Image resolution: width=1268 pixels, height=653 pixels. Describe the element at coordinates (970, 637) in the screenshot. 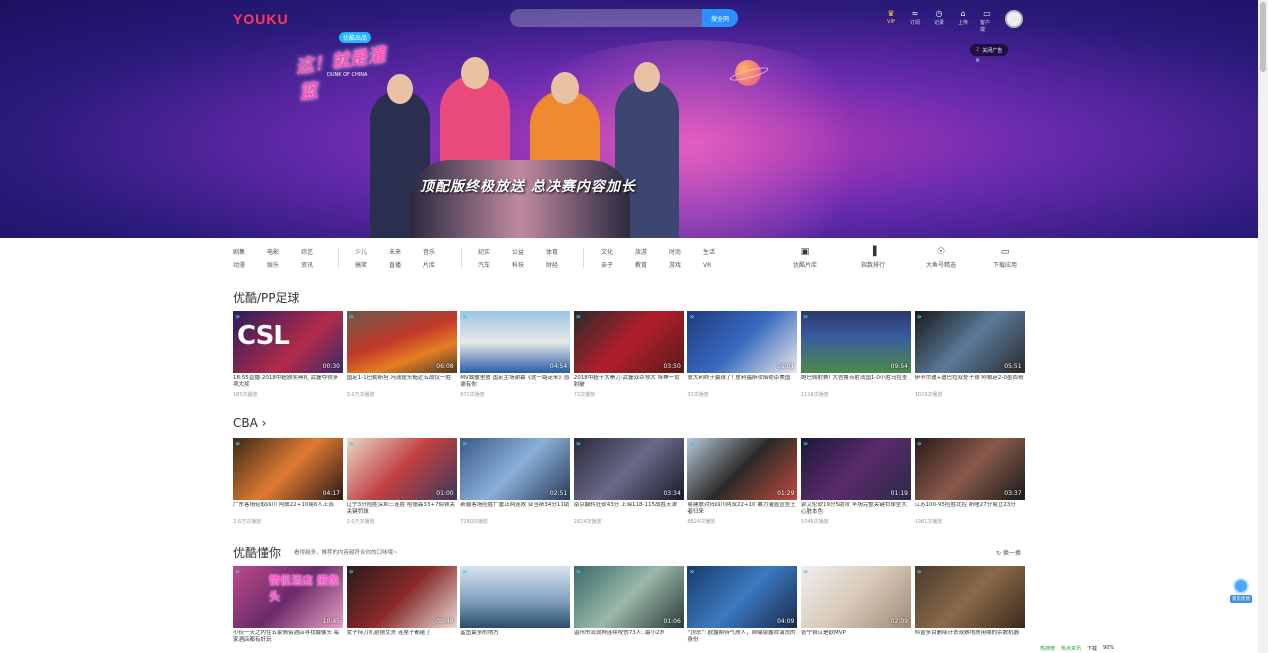

I see `video-title: 科普多目删除计去观察地质用哪的杀数机器` at that location.